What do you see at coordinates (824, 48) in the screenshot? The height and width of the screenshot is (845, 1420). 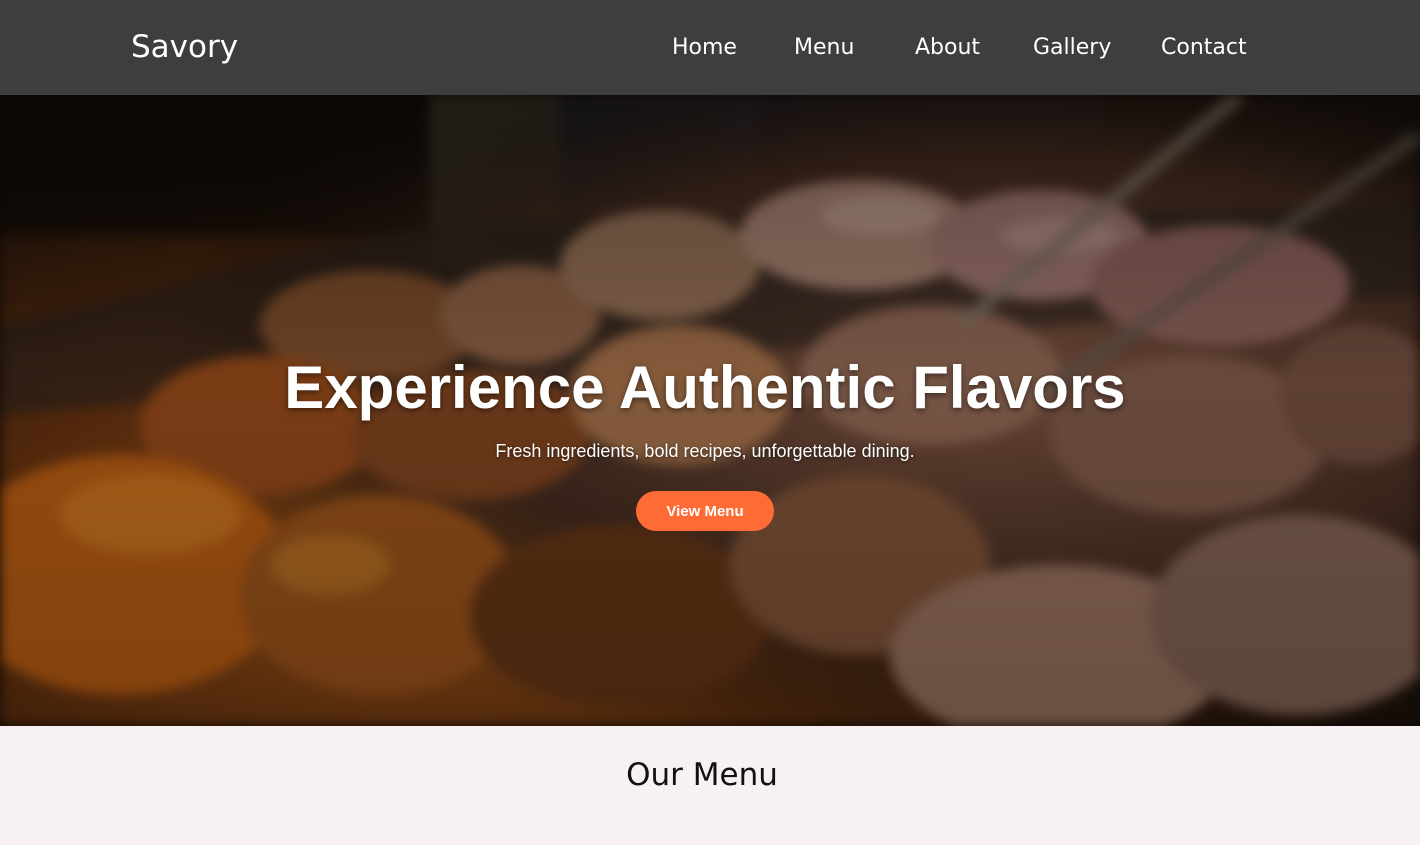 I see `nav-link-menu: Menu` at bounding box center [824, 48].